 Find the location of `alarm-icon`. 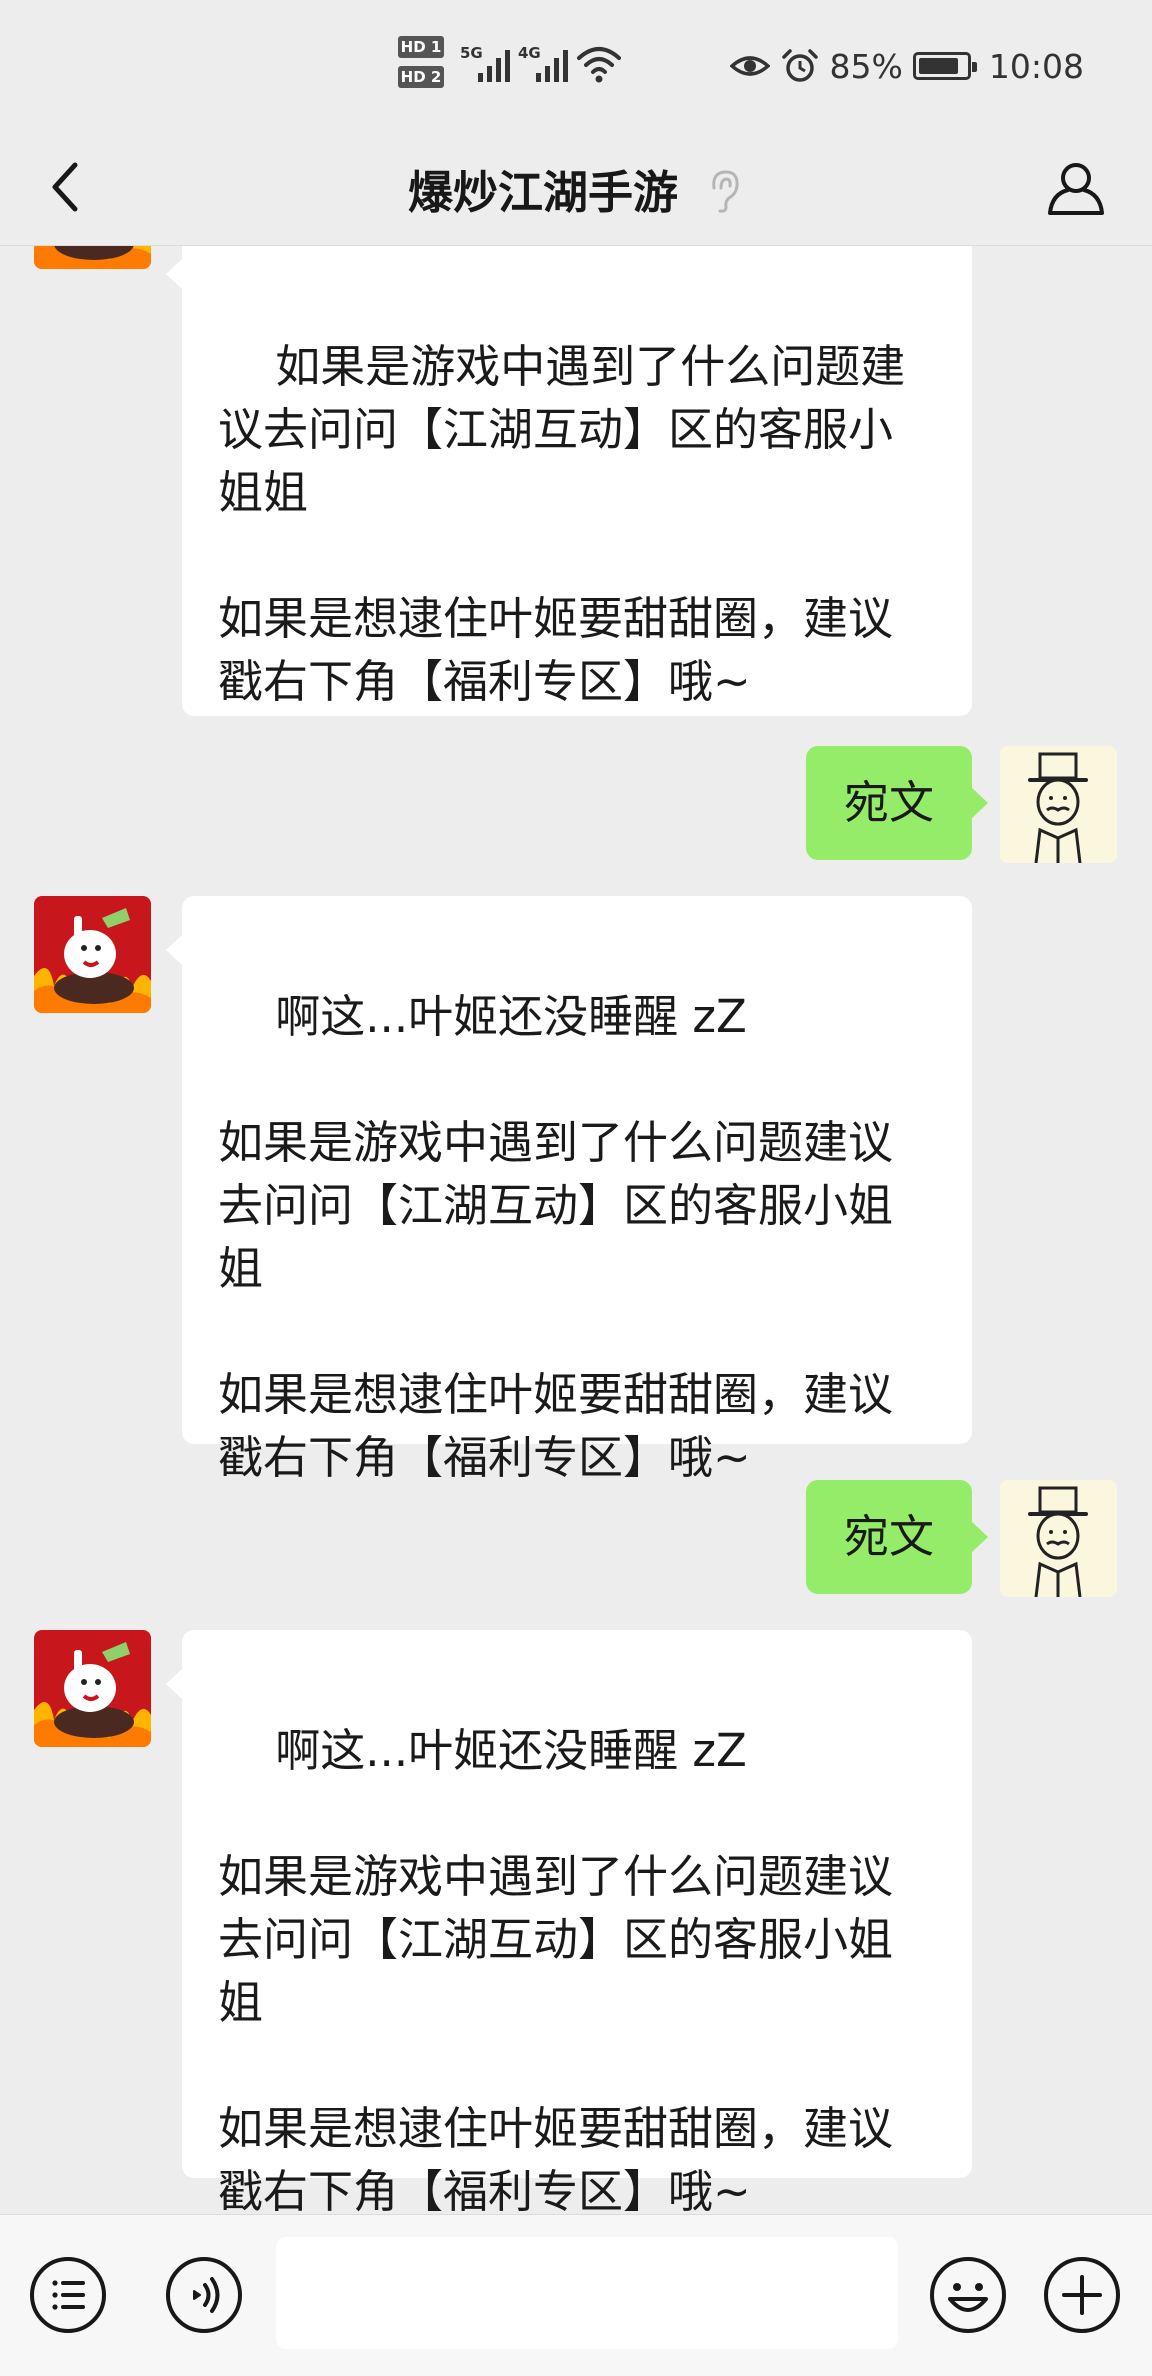

alarm-icon is located at coordinates (799, 65).